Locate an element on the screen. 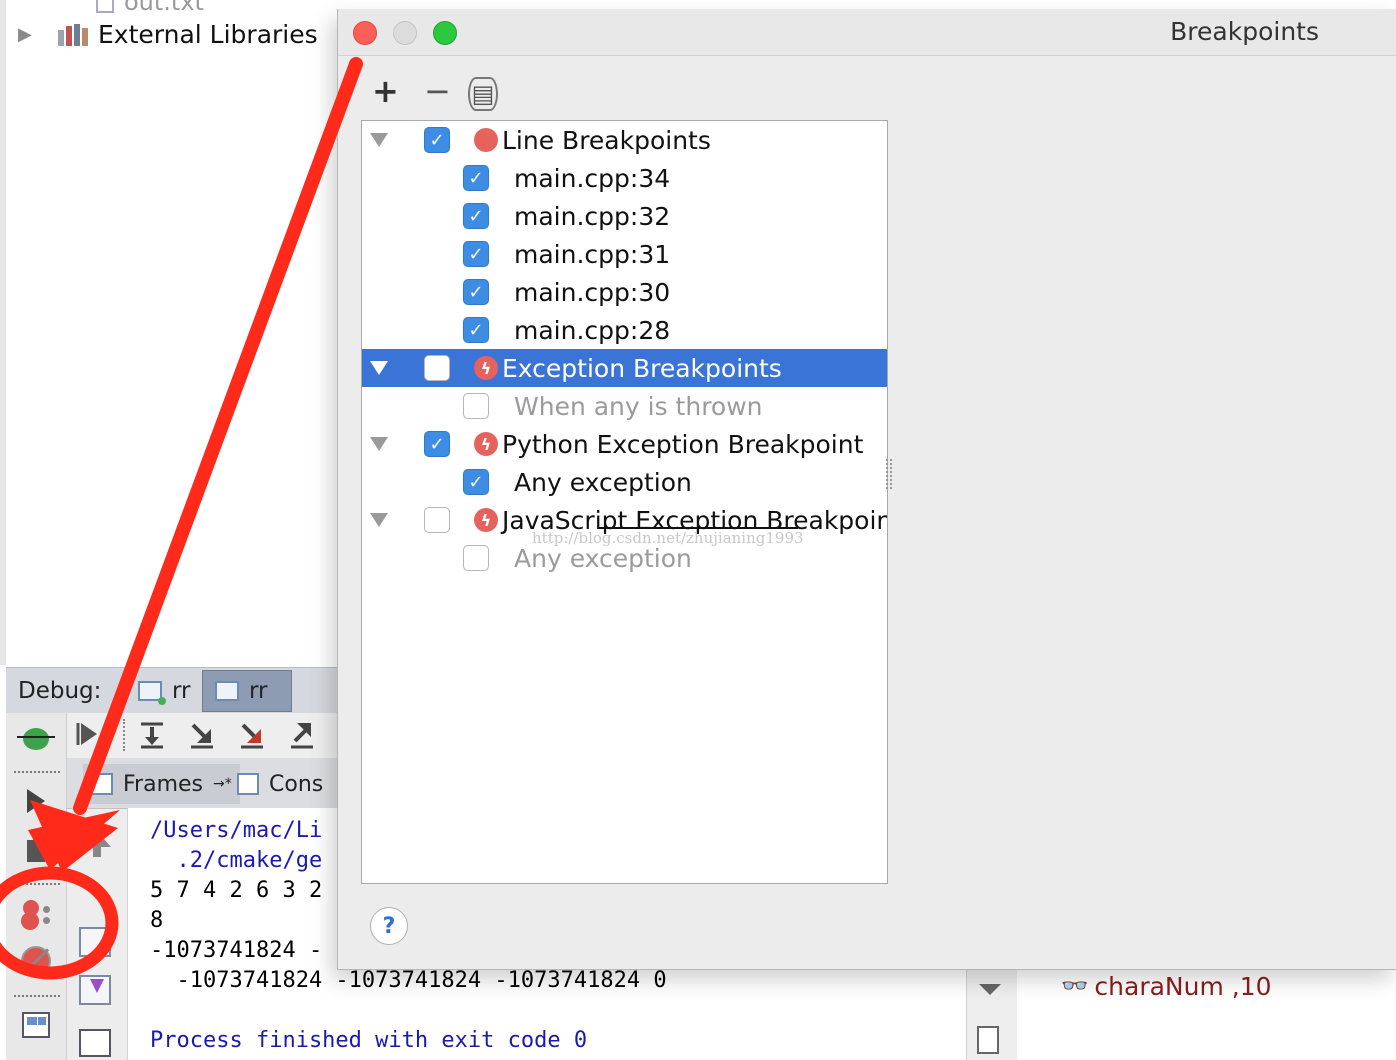 The image size is (1396, 1060). text-file-icon is located at coordinates (105, 6).